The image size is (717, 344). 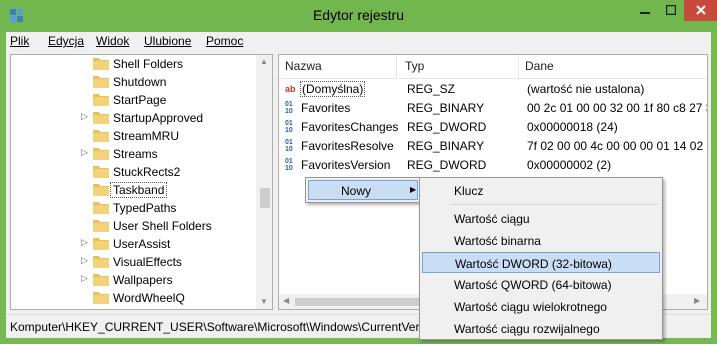 I want to click on value-name: (Domyślna), so click(x=333, y=89).